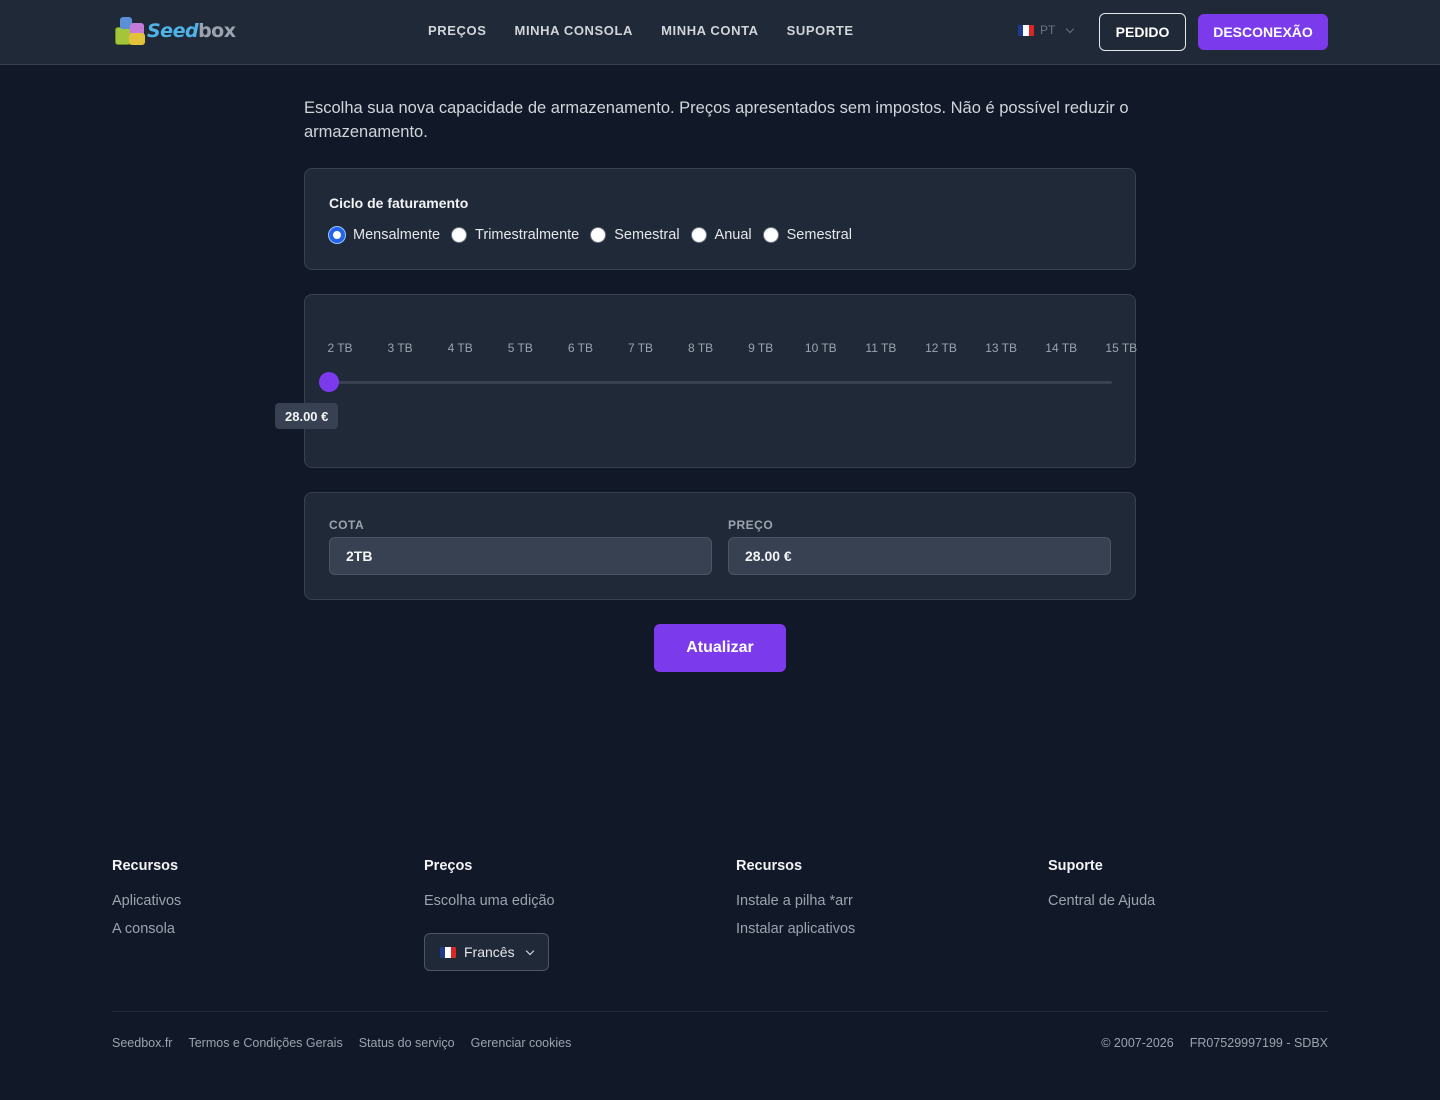  What do you see at coordinates (720, 1011) in the screenshot?
I see `footer-divider` at bounding box center [720, 1011].